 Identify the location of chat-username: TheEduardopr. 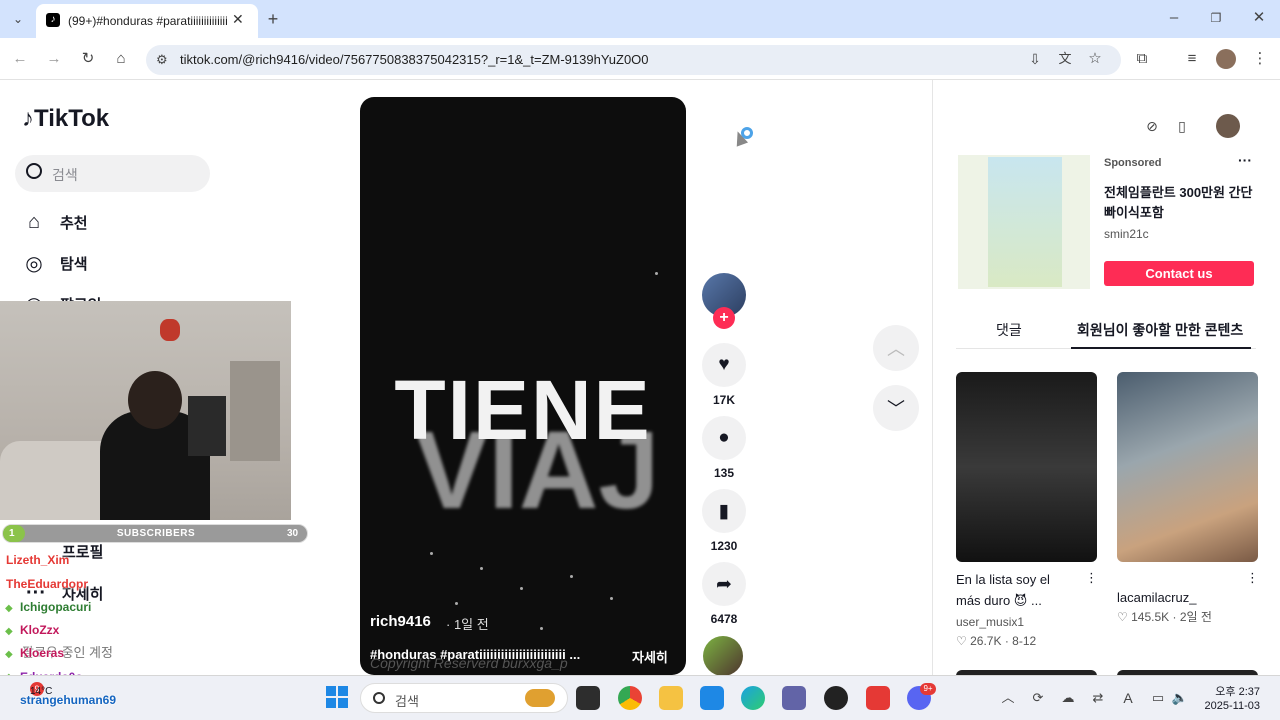
(47, 584).